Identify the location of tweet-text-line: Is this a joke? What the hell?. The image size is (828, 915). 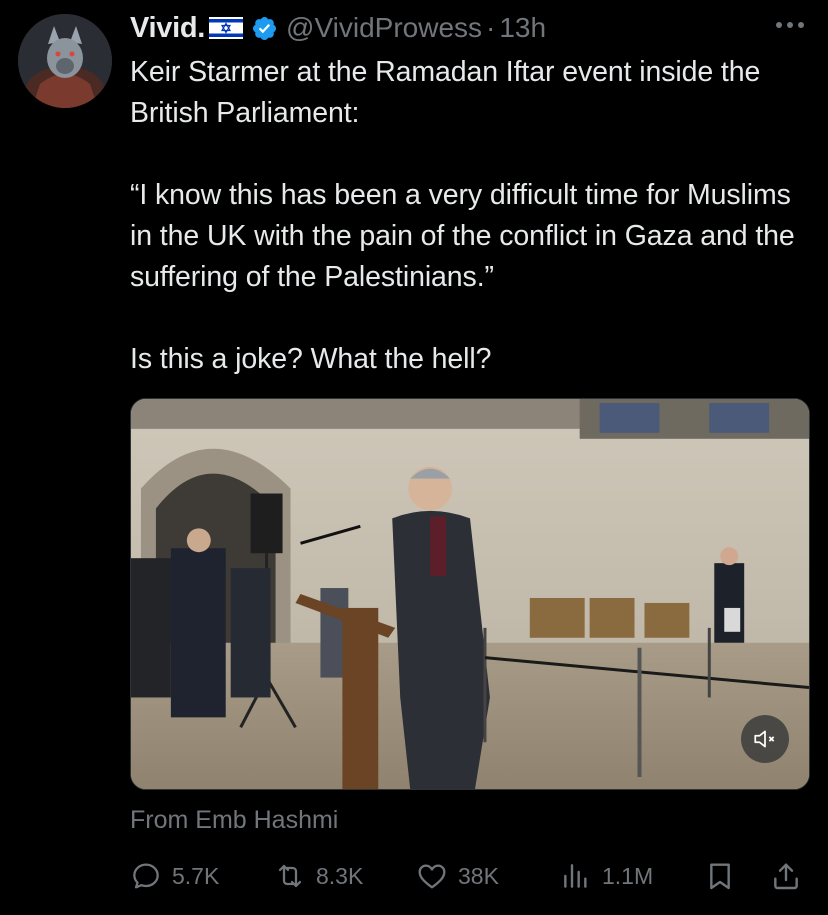
(311, 359).